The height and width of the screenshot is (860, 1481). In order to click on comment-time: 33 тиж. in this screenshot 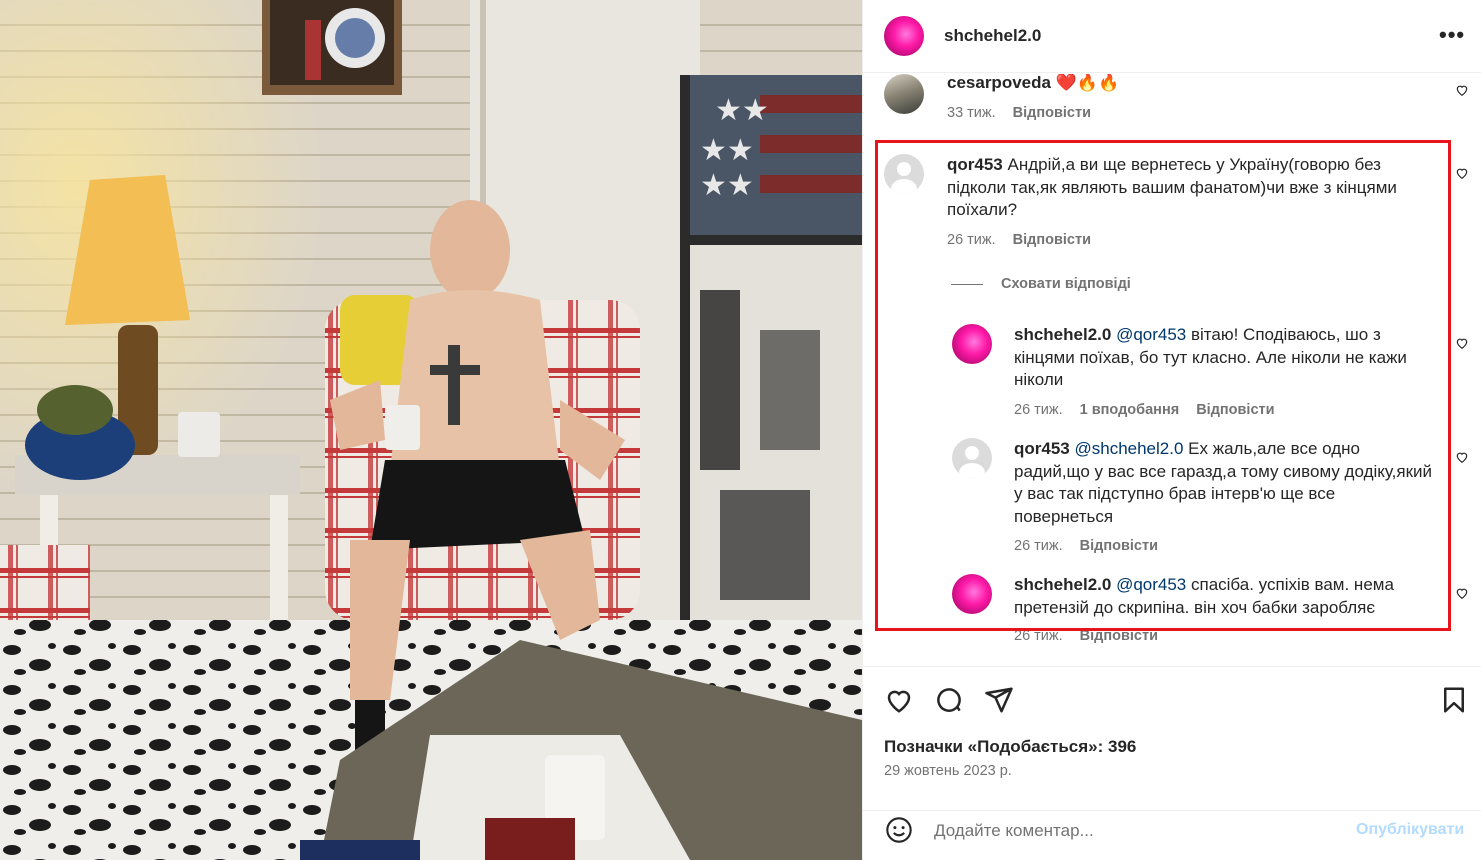, I will do `click(971, 113)`.